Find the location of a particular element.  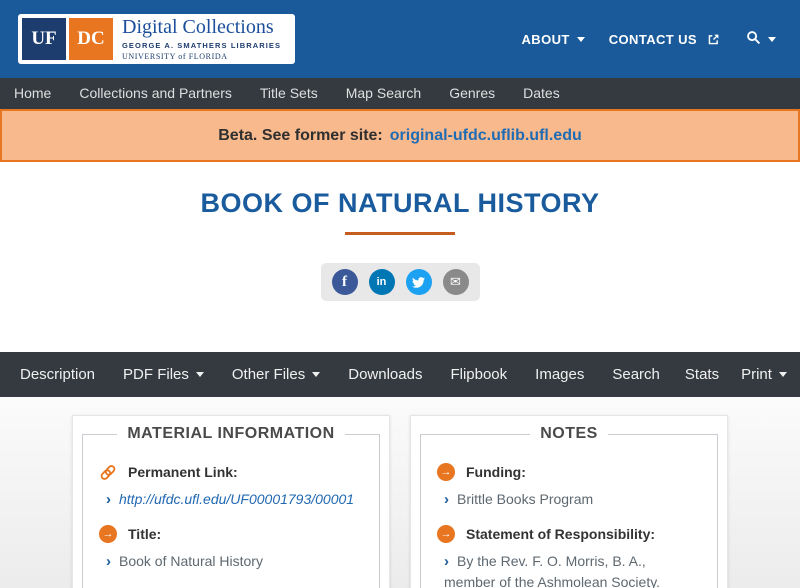

toolbar-downloads: Downloads is located at coordinates (385, 374).